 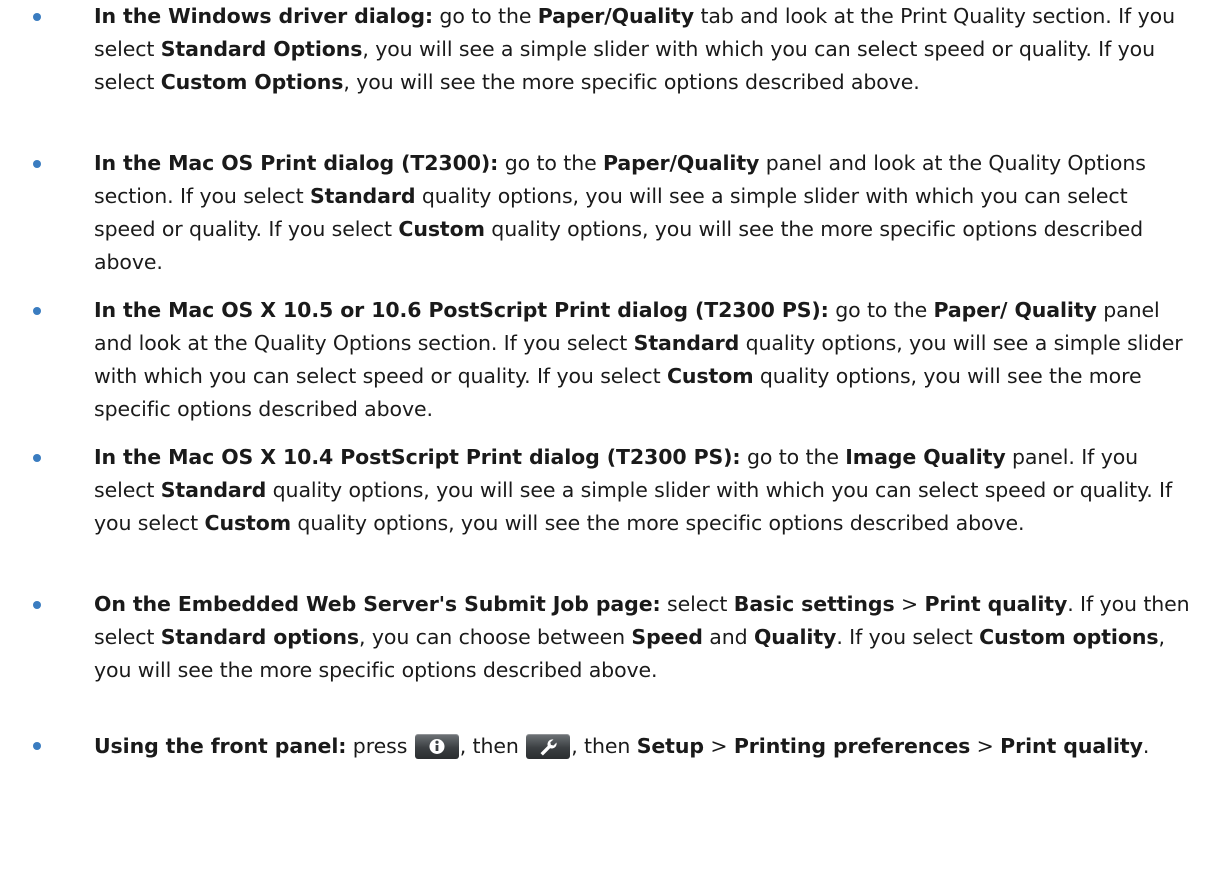 I want to click on bold-term: Standard Options, so click(x=261, y=49).